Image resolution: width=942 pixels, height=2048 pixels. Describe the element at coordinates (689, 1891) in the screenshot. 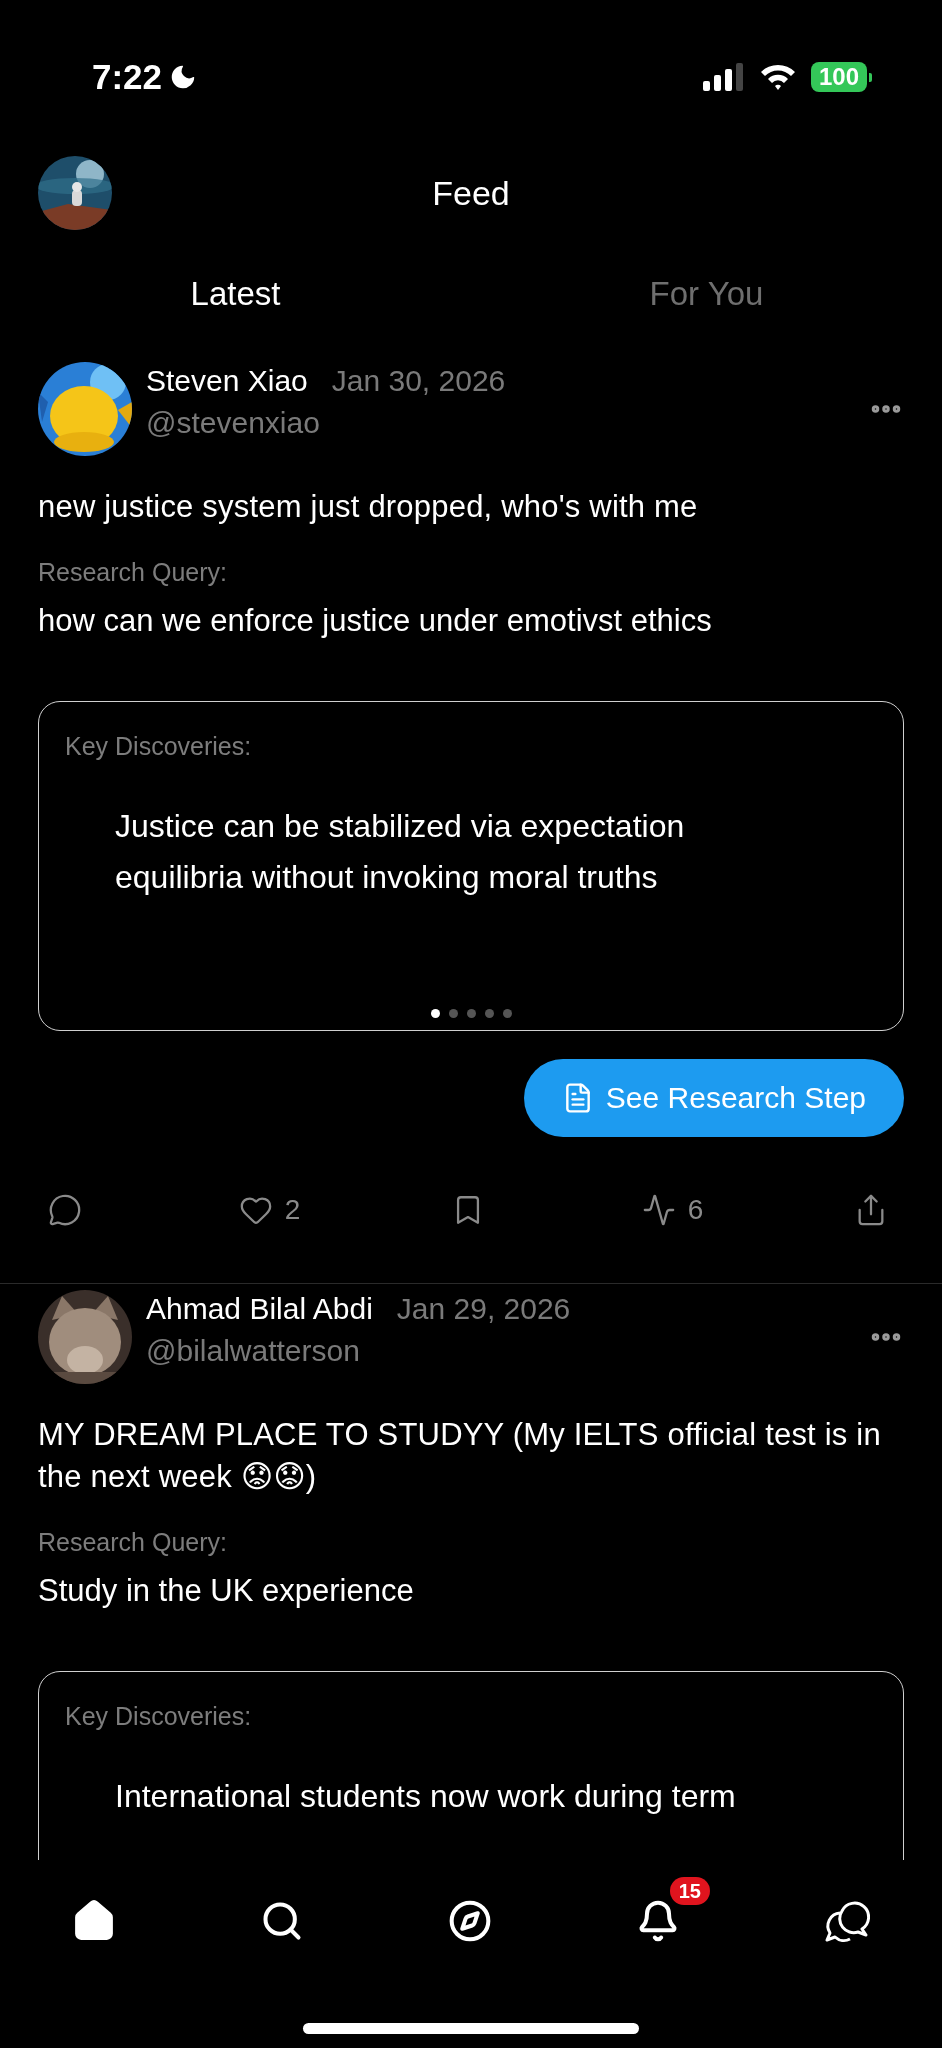

I see `notification-badge: 15` at that location.